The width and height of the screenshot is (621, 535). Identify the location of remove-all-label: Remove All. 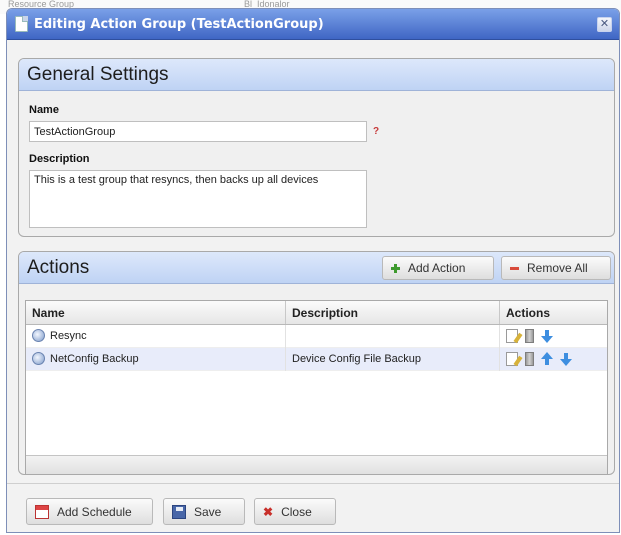
(557, 268).